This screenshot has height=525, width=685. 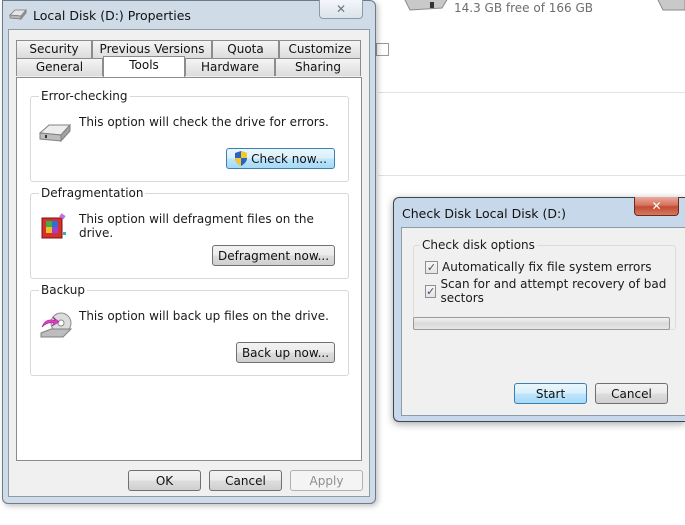 I want to click on start-button: Start, so click(x=550, y=393).